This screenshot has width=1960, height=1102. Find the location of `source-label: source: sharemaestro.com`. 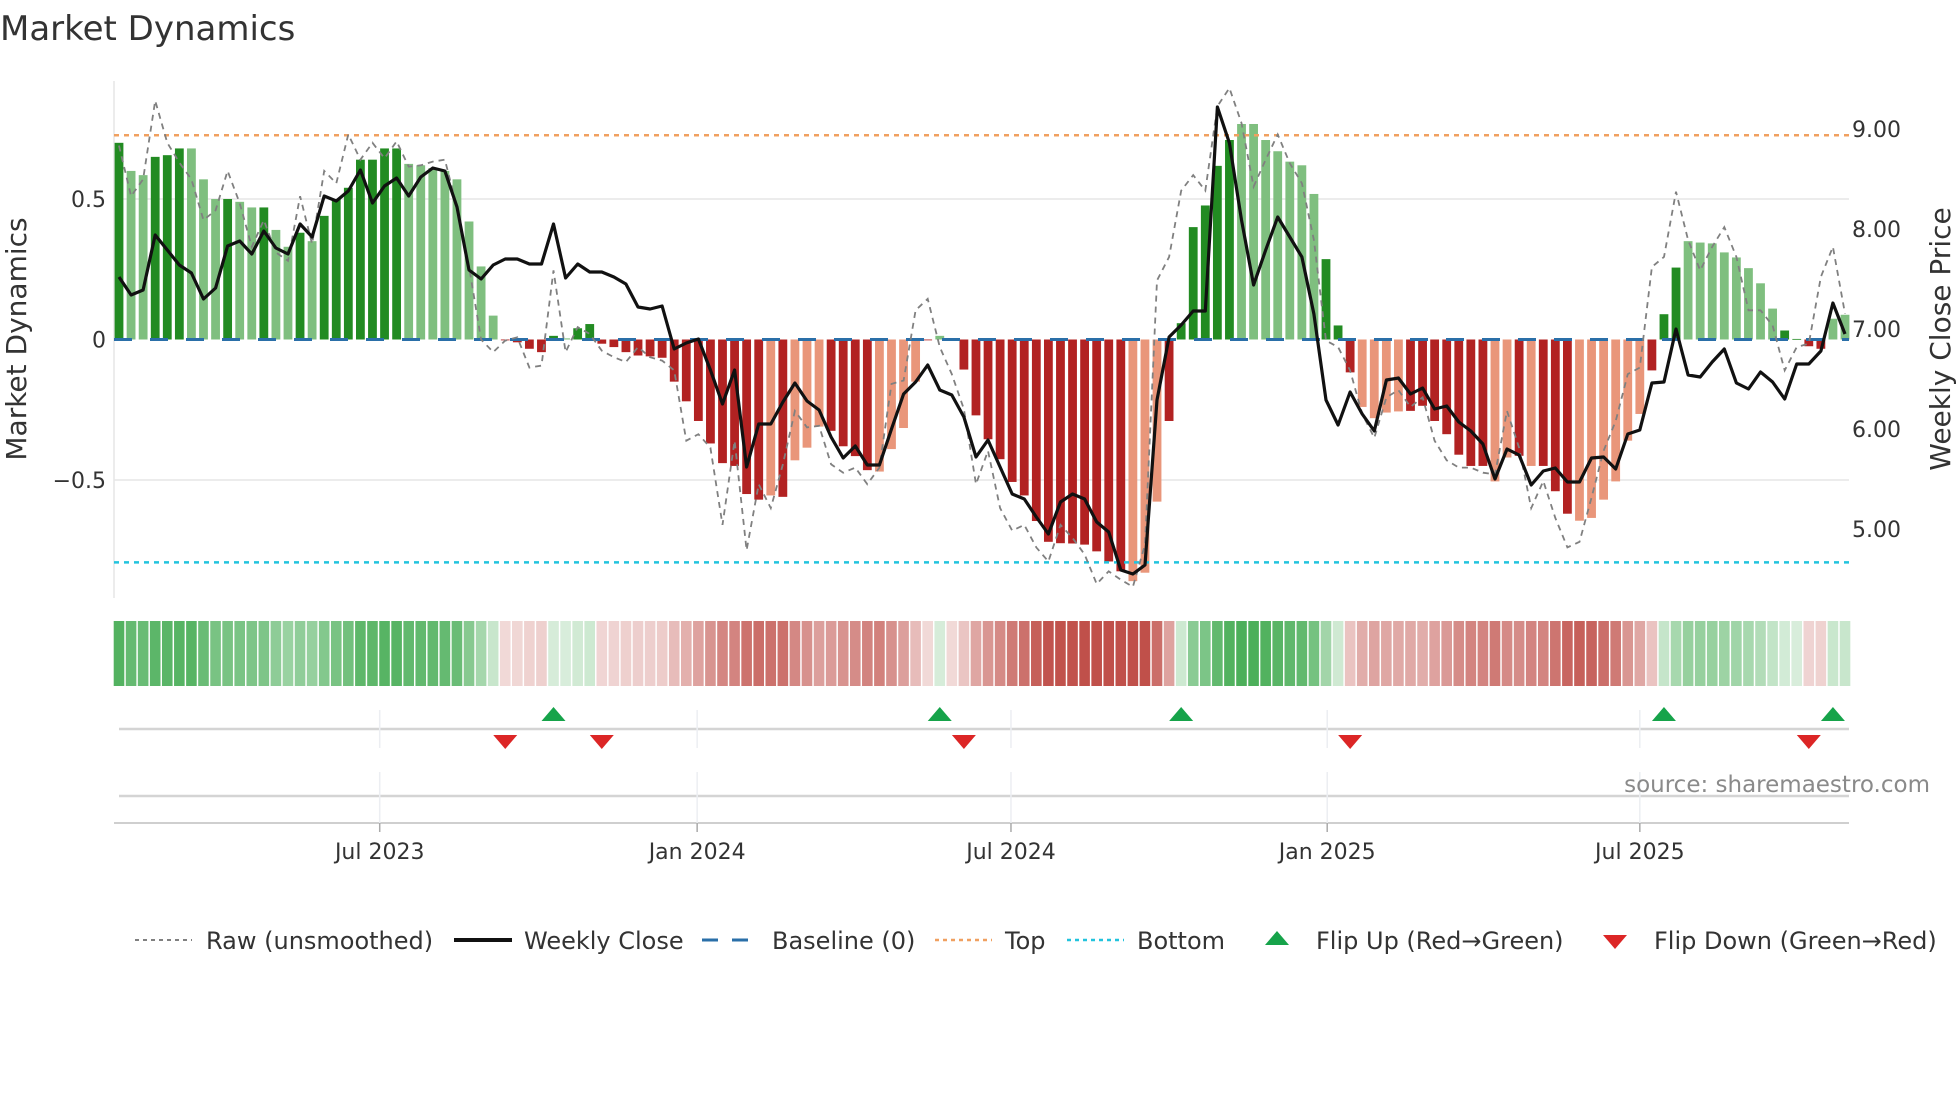

source-label: source: sharemaestro.com is located at coordinates (1777, 785).